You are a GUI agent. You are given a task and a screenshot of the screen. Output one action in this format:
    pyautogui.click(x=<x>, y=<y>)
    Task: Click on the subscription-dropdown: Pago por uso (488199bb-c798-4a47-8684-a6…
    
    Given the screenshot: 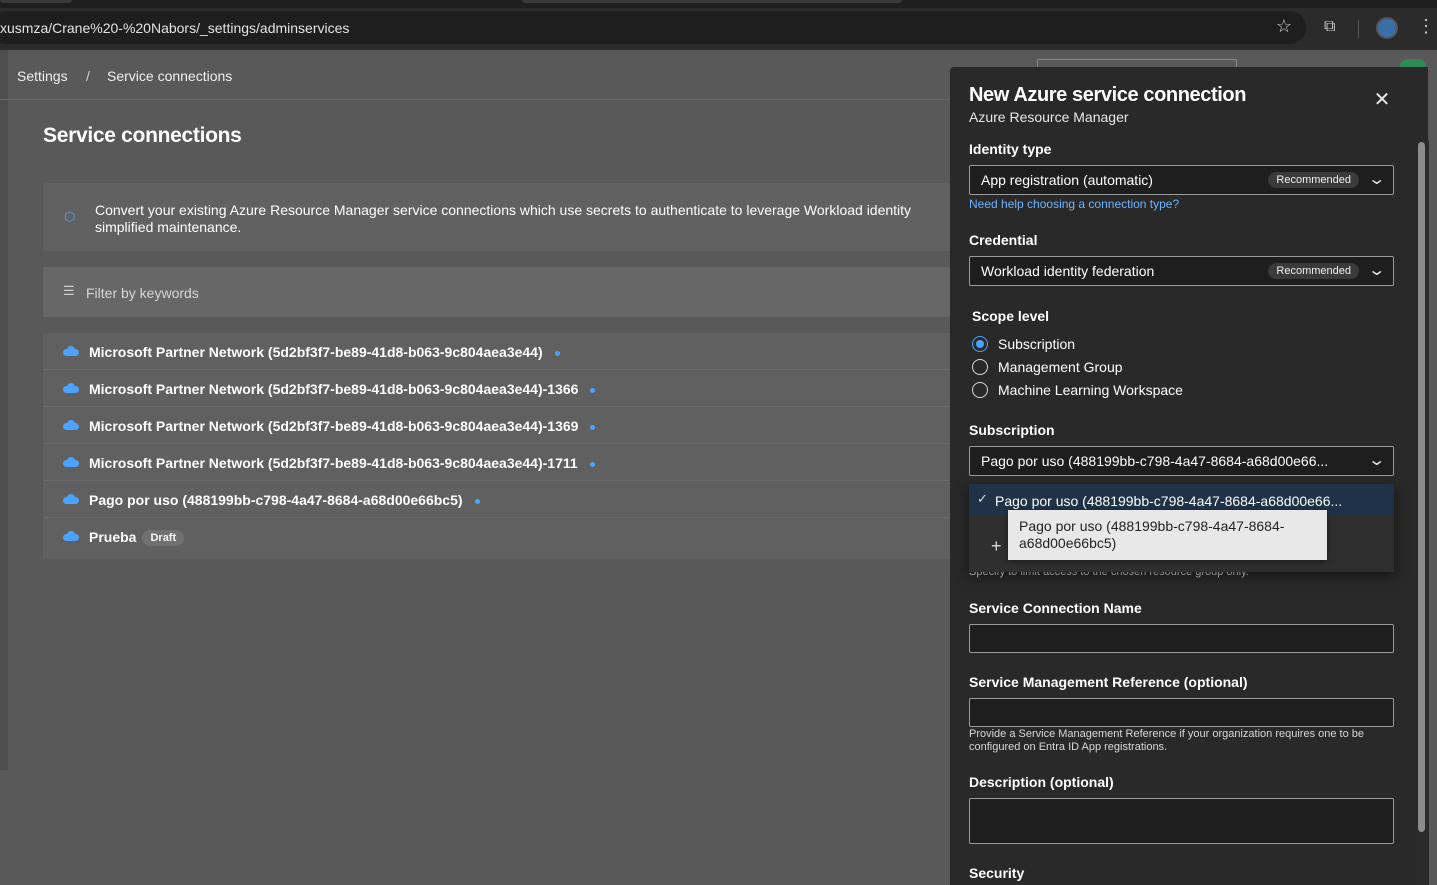 What is the action you would take?
    pyautogui.click(x=1181, y=461)
    